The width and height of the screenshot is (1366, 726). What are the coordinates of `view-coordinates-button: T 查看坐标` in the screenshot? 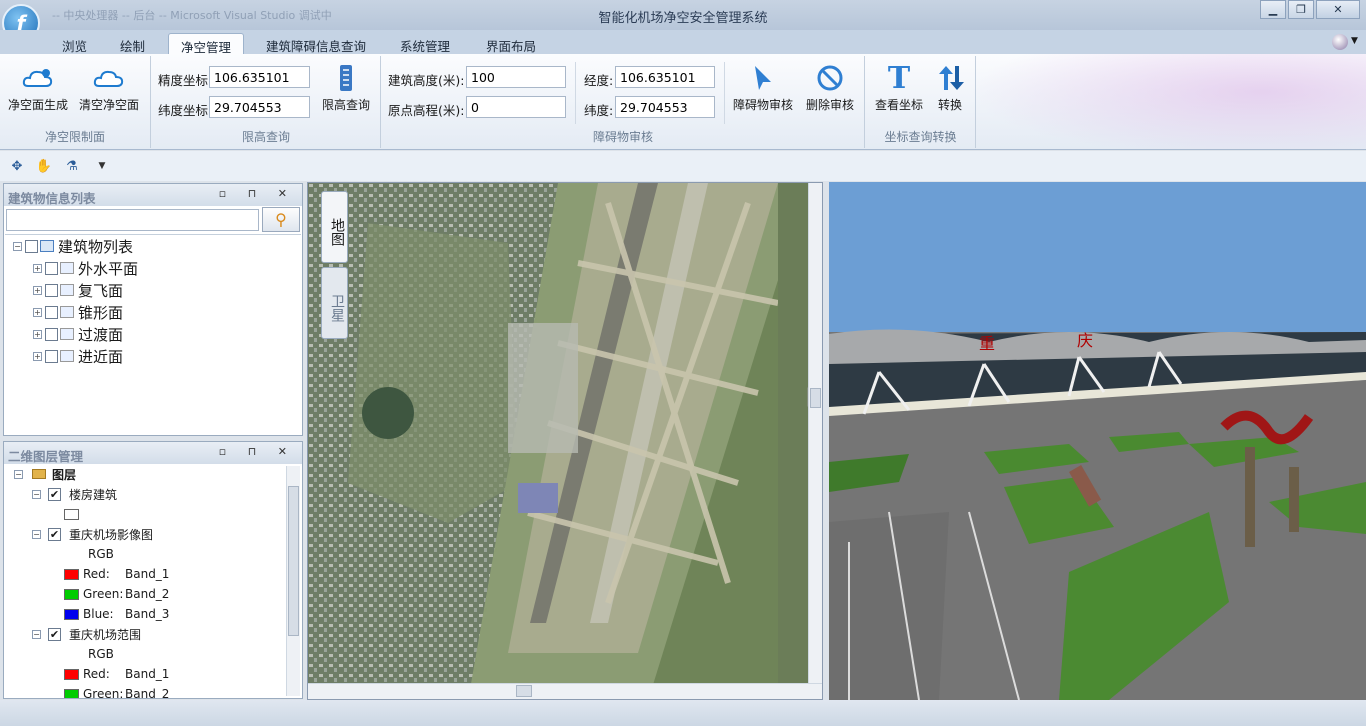 It's located at (899, 86).